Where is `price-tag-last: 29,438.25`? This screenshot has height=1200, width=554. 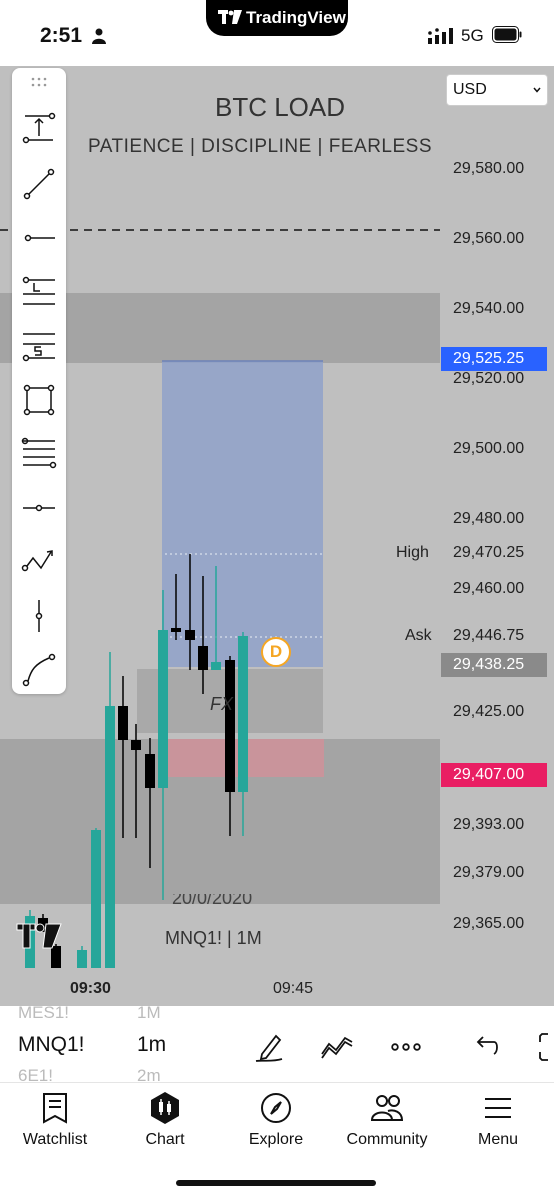 price-tag-last: 29,438.25 is located at coordinates (494, 665).